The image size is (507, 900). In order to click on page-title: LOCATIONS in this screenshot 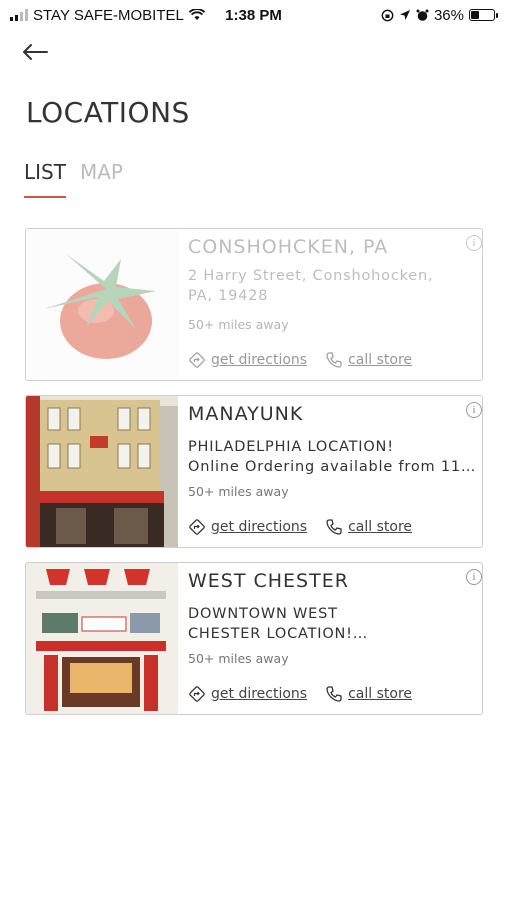, I will do `click(108, 112)`.